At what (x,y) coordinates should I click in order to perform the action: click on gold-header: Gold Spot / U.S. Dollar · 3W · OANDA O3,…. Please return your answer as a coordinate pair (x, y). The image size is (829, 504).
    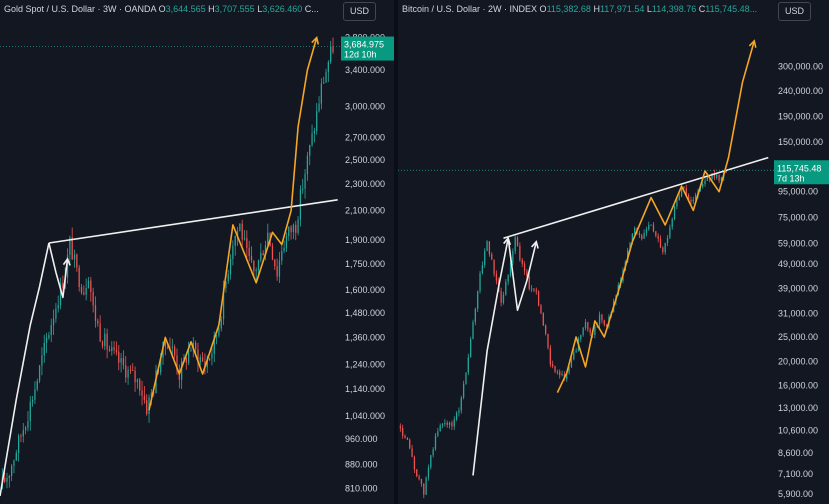
    Looking at the image, I should click on (161, 9).